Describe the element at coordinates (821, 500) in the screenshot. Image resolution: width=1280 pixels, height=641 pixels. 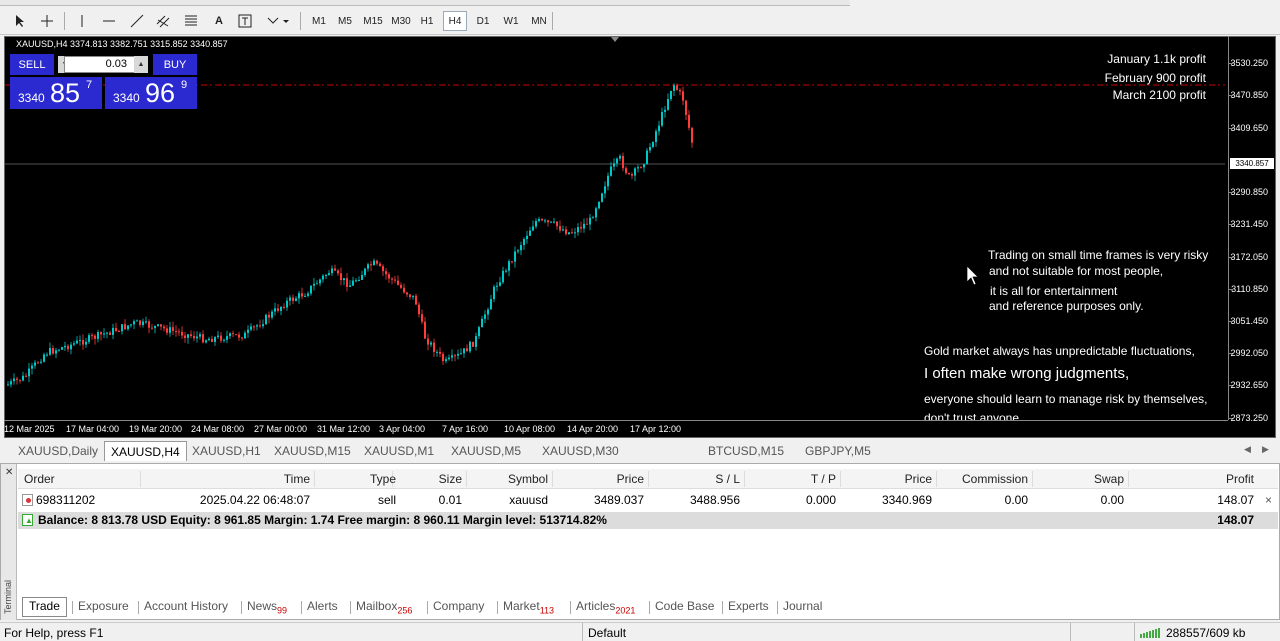
I see `order-tp: 0.000` at that location.